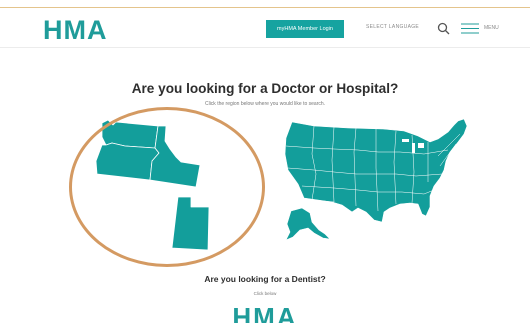 The width and height of the screenshot is (530, 323). Describe the element at coordinates (175, 156) in the screenshot. I see `idaho-state` at that location.